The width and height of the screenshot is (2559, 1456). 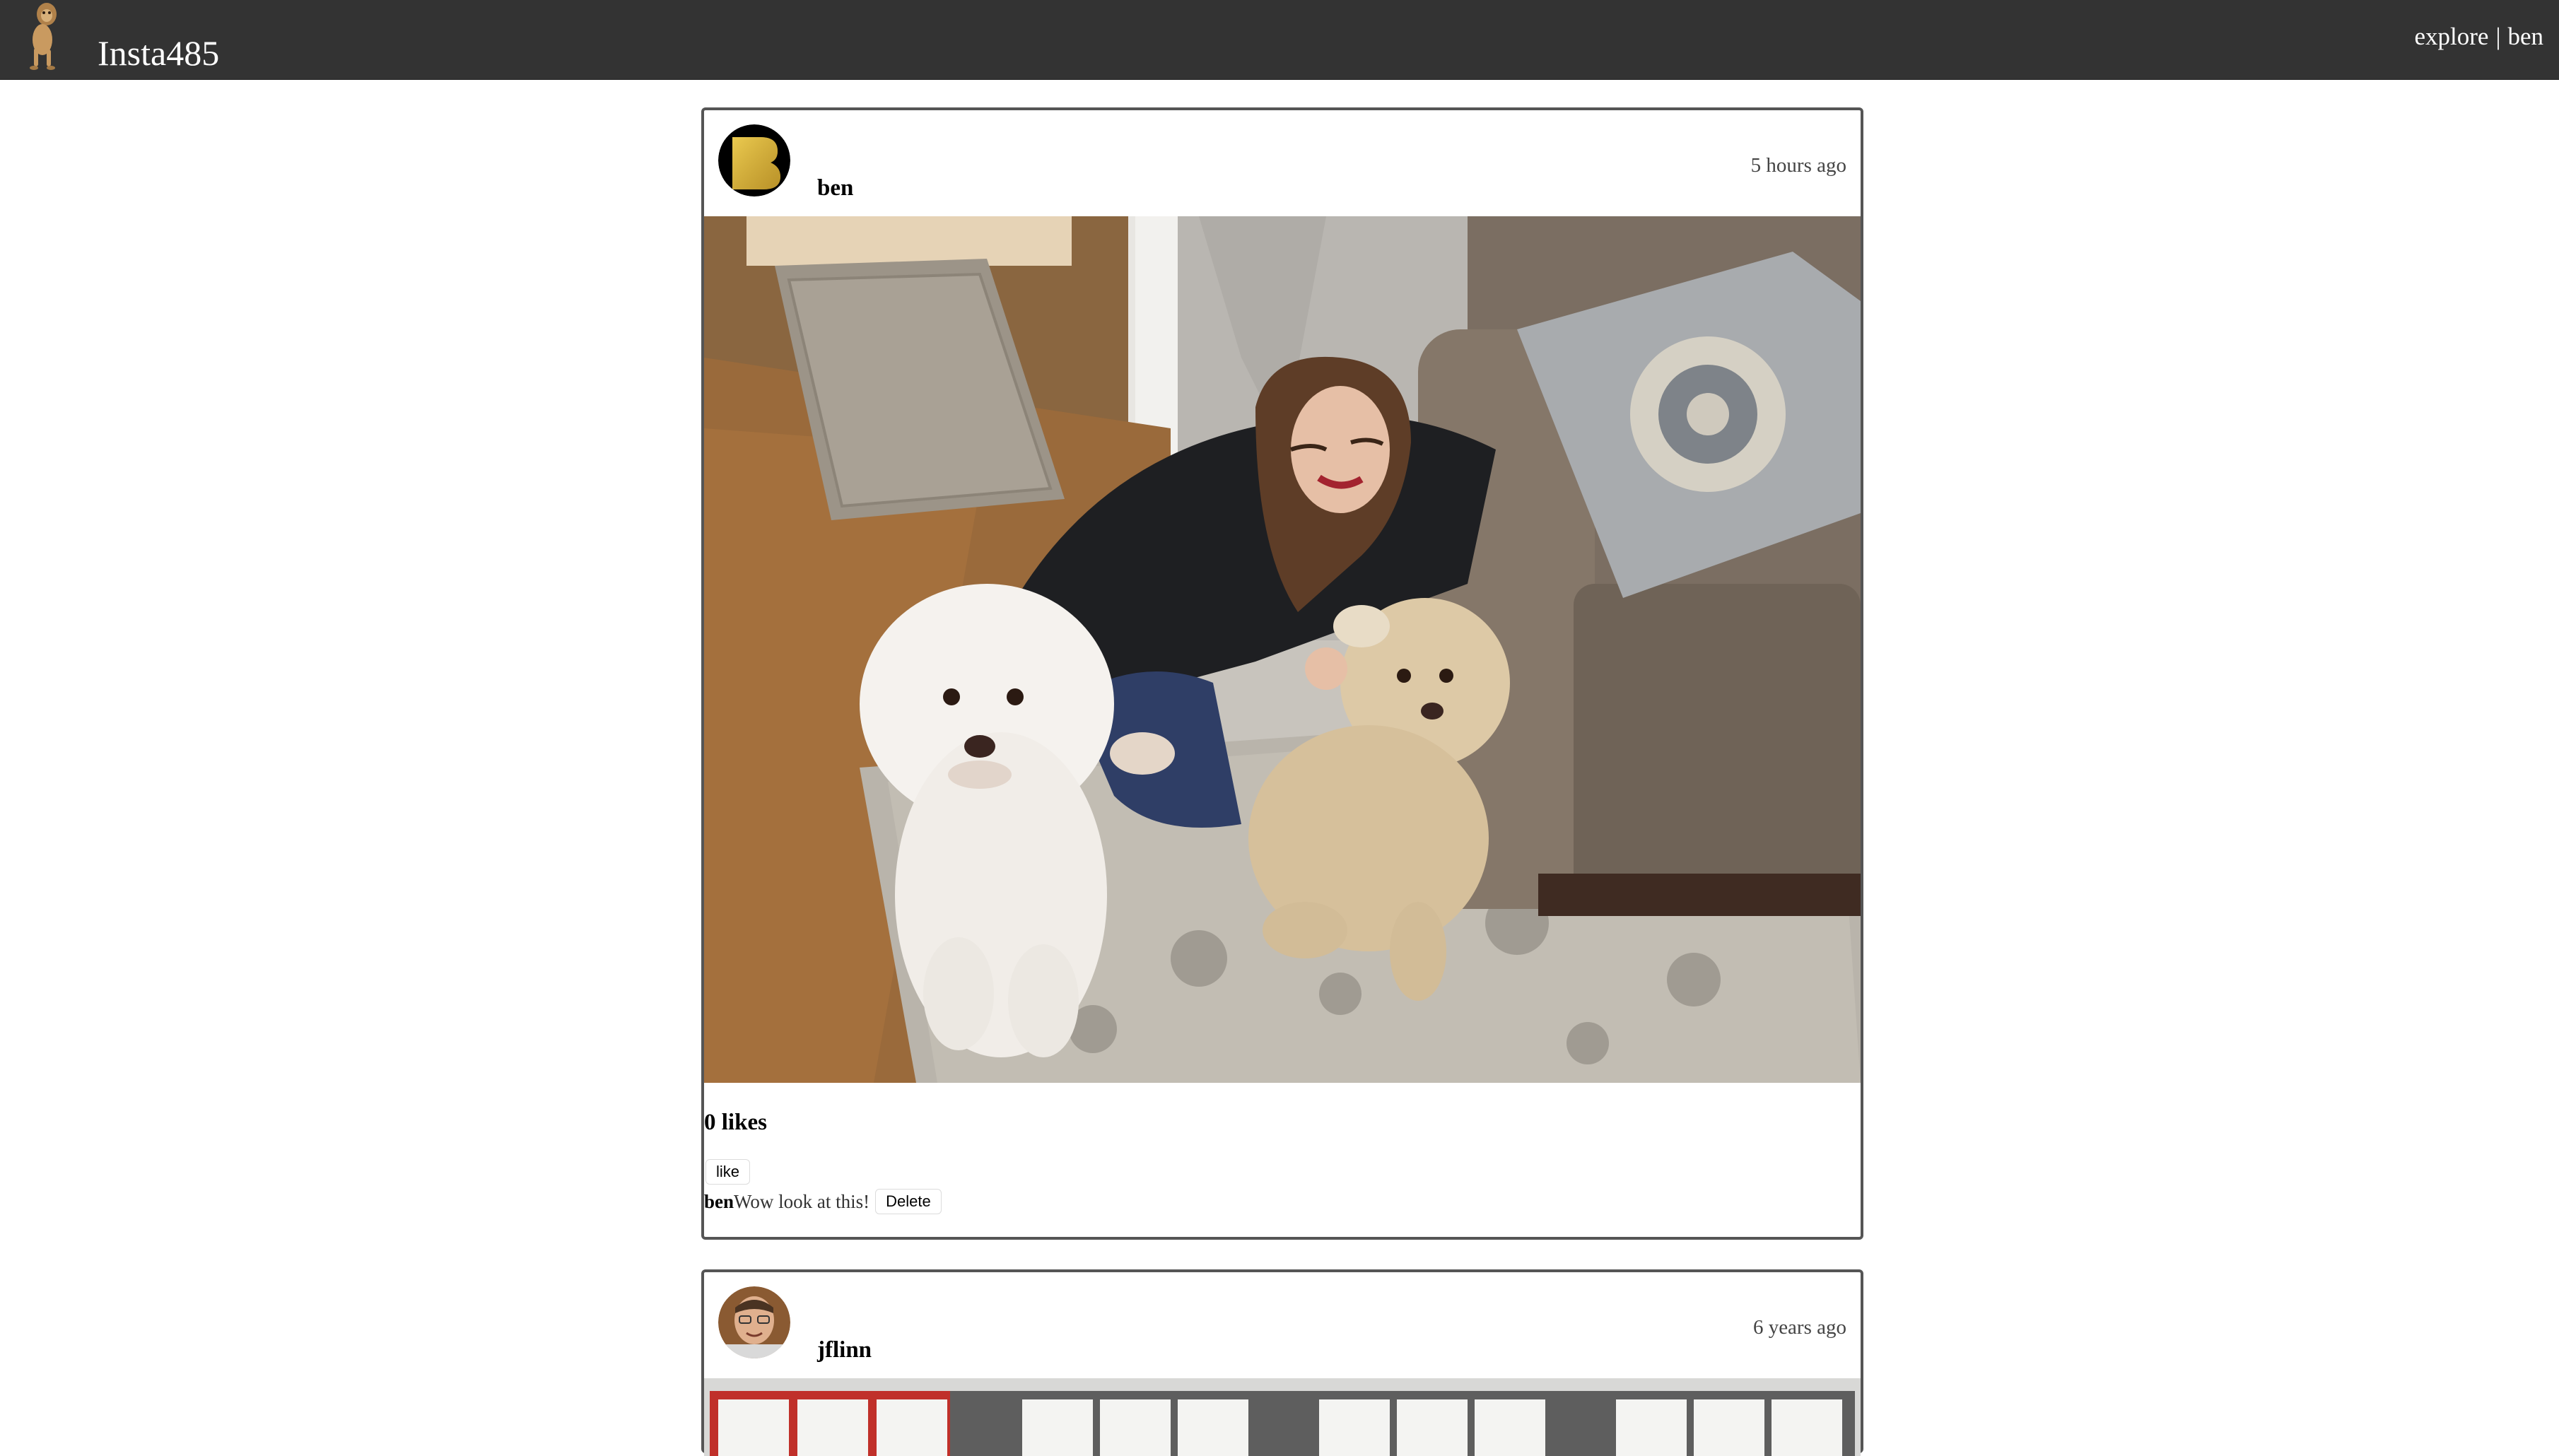 I want to click on comment-owner-link: ben, so click(x=719, y=1202).